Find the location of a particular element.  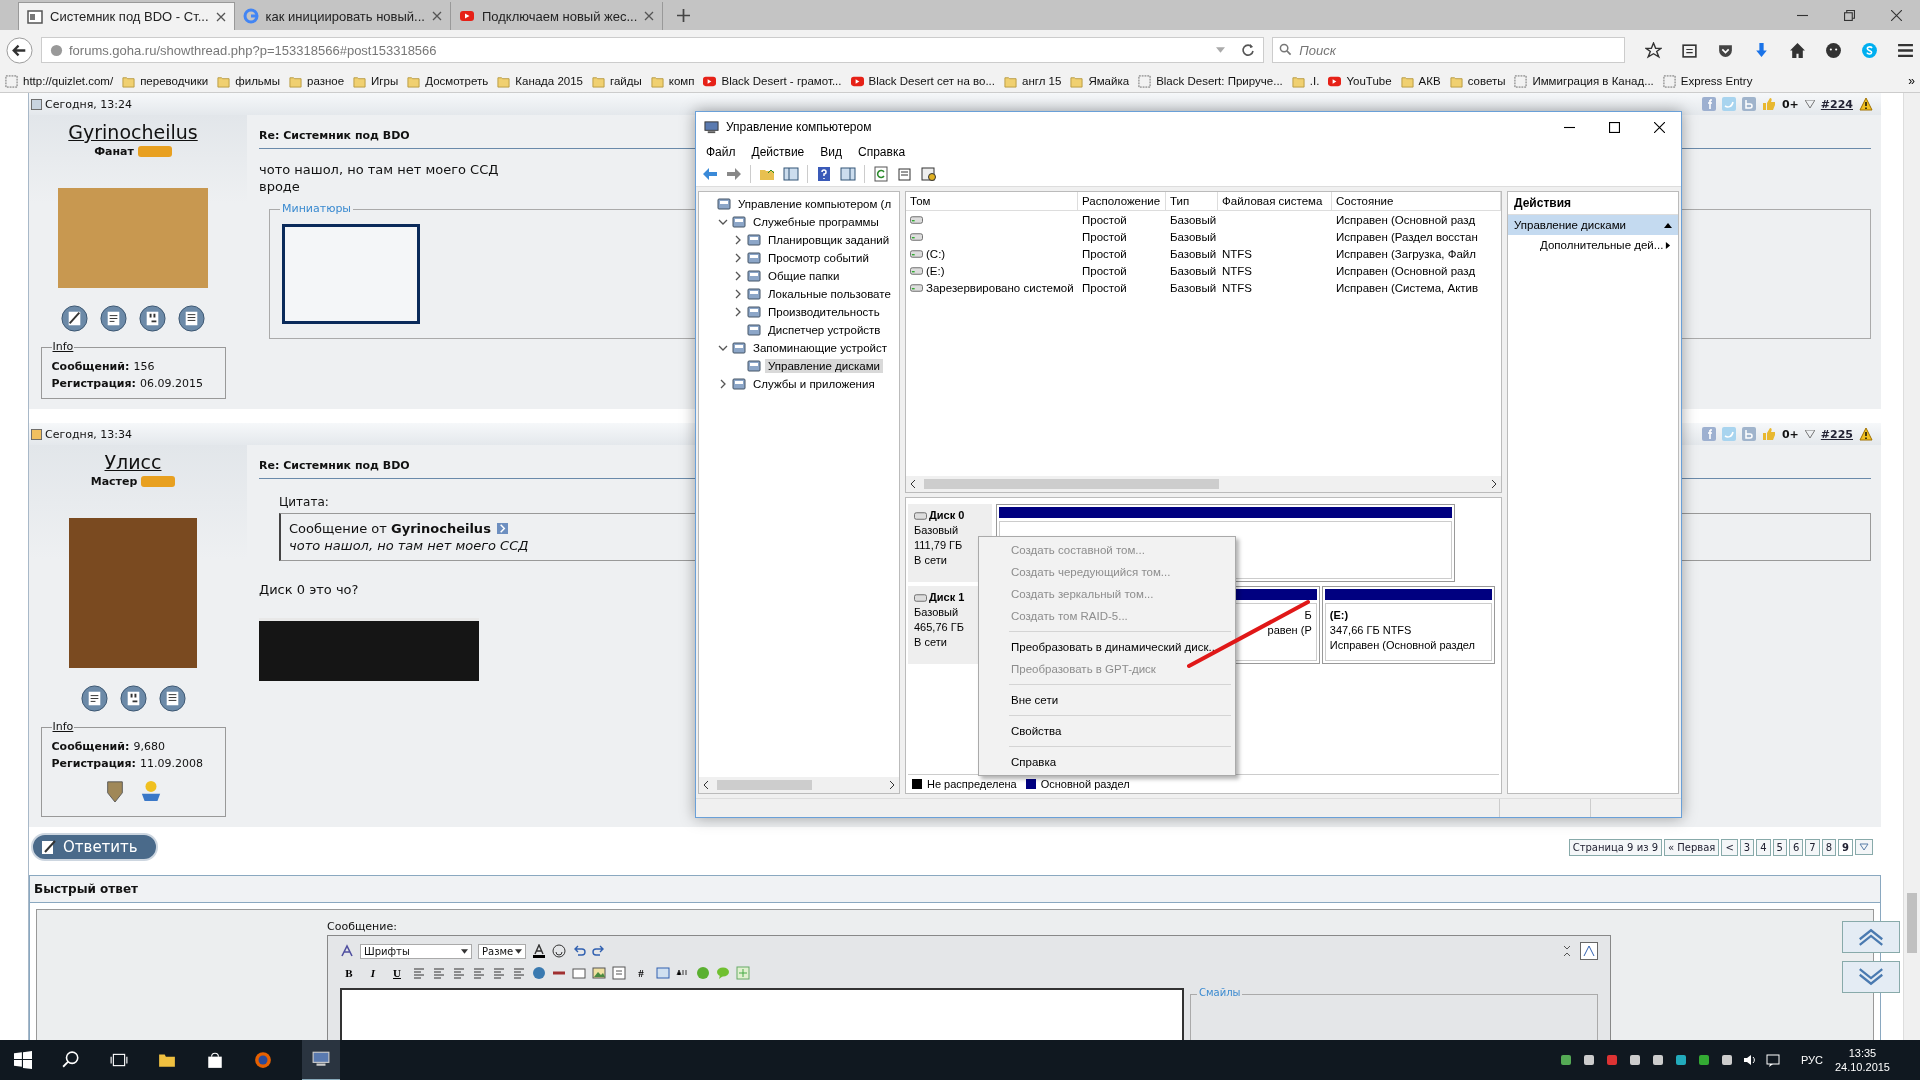

legend-label: Не распределена is located at coordinates (972, 784).